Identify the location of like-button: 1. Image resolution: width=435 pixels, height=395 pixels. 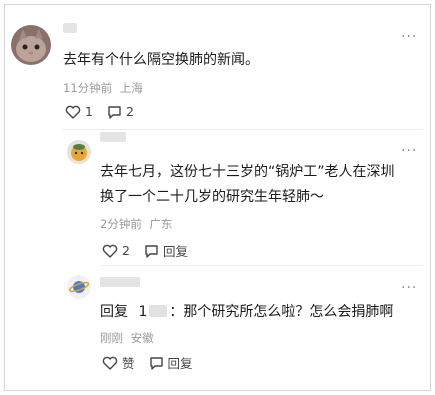
(79, 111).